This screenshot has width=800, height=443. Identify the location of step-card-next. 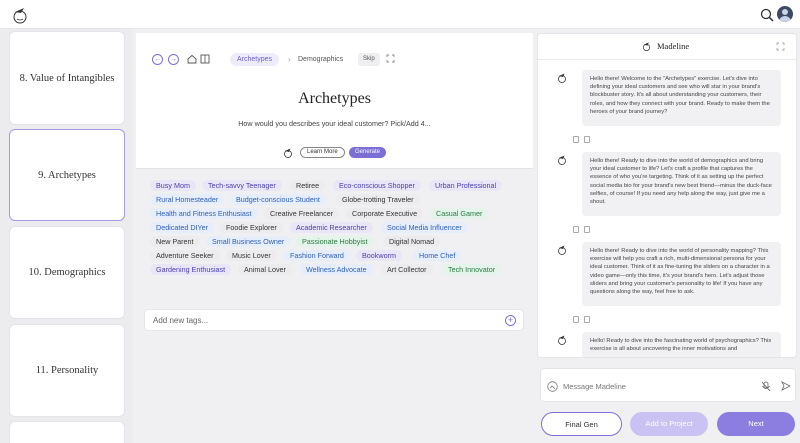
(67, 432).